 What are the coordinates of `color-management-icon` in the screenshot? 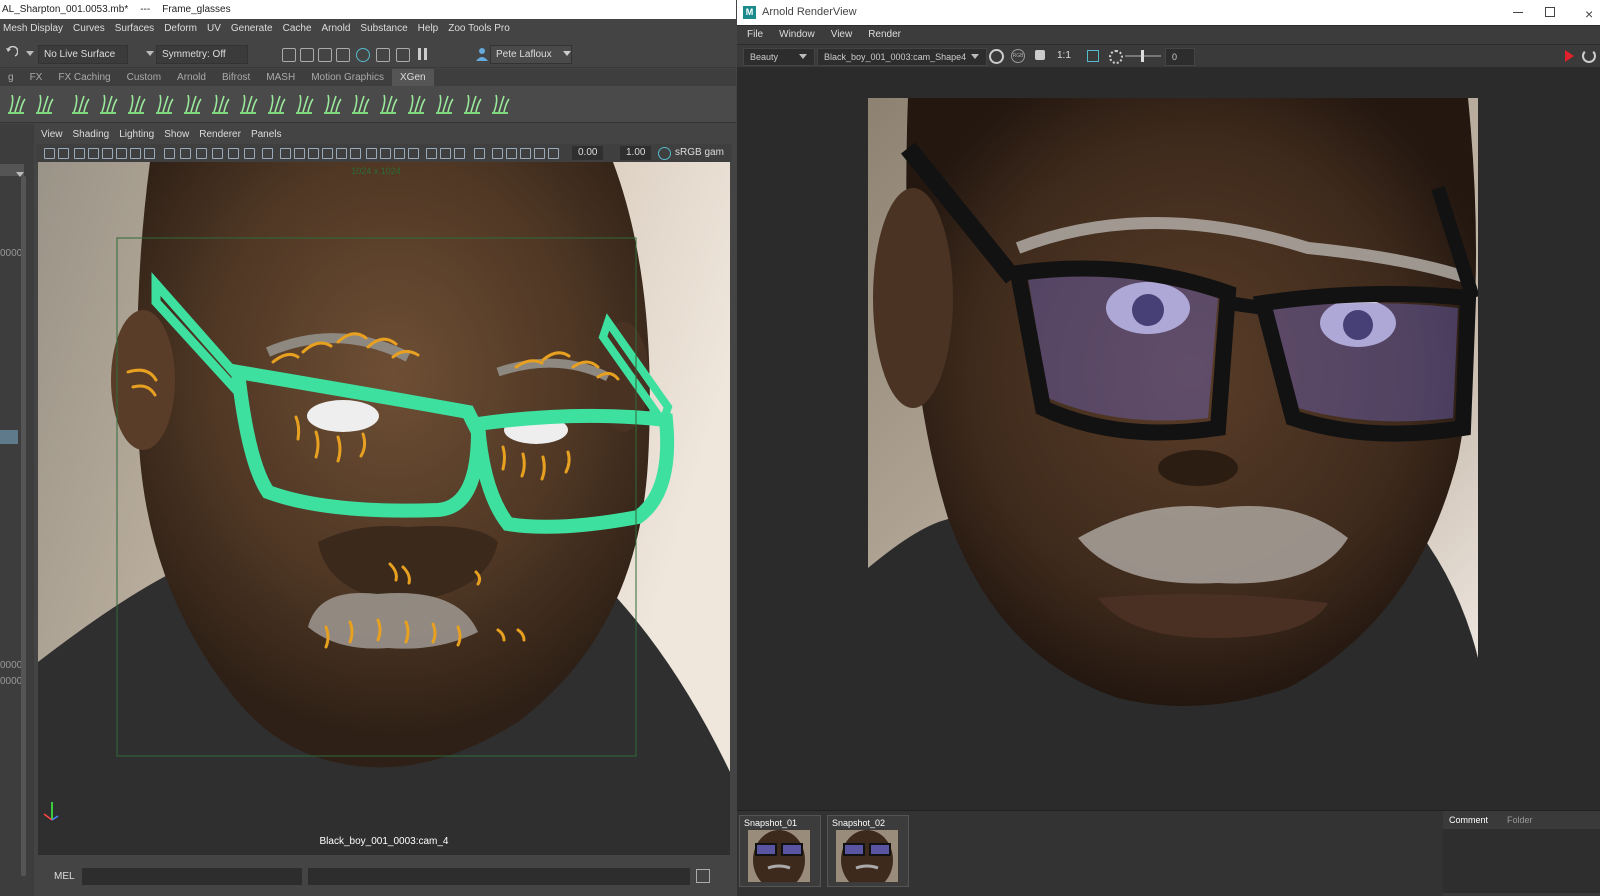 It's located at (664, 153).